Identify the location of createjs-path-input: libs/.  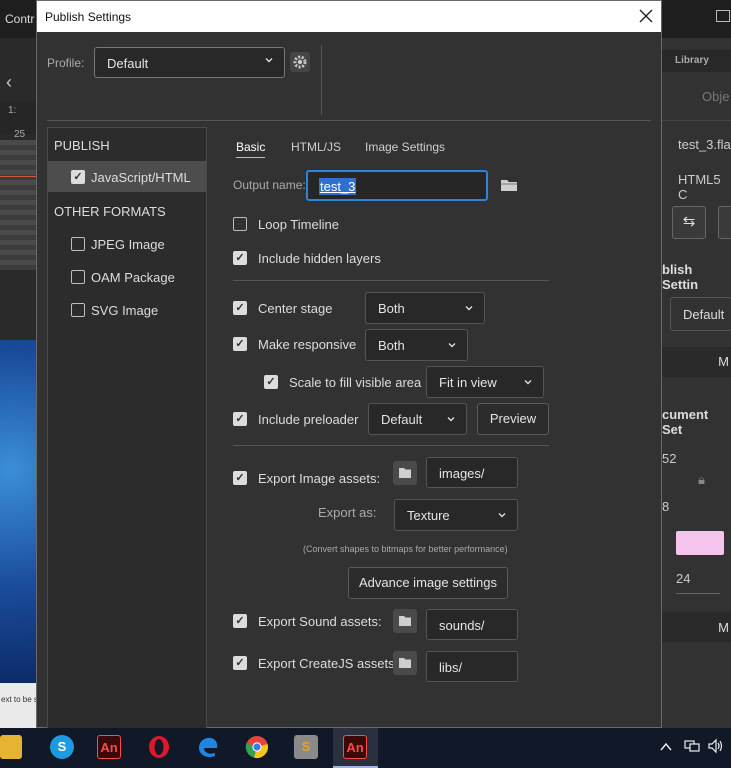
(472, 666).